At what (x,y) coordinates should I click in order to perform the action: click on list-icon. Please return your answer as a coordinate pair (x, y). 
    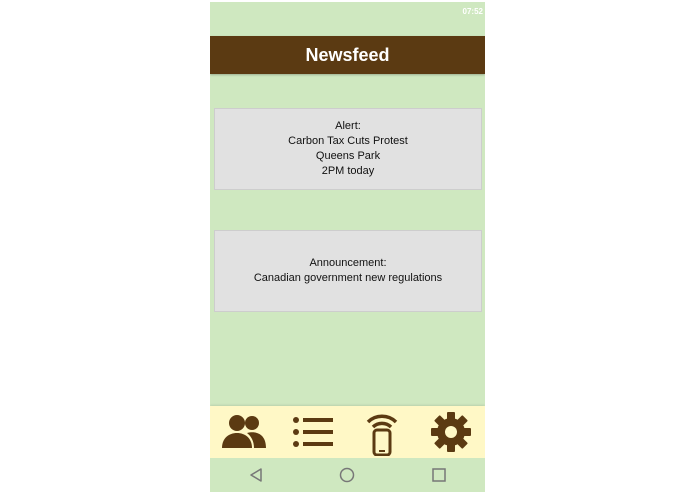
    Looking at the image, I should click on (313, 432).